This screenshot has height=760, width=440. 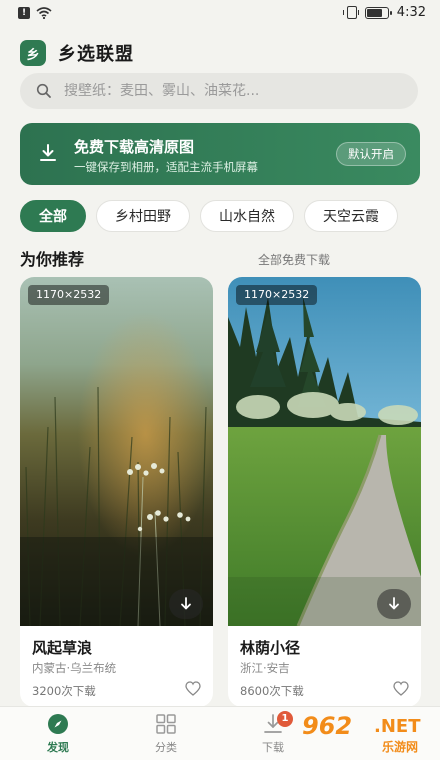 What do you see at coordinates (143, 216) in the screenshot?
I see `chip-countryside: 乡村田野` at bounding box center [143, 216].